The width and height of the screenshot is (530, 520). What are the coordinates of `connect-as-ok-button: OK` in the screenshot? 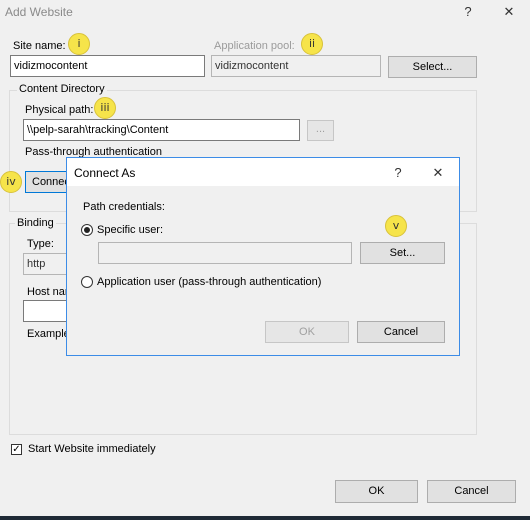 It's located at (307, 332).